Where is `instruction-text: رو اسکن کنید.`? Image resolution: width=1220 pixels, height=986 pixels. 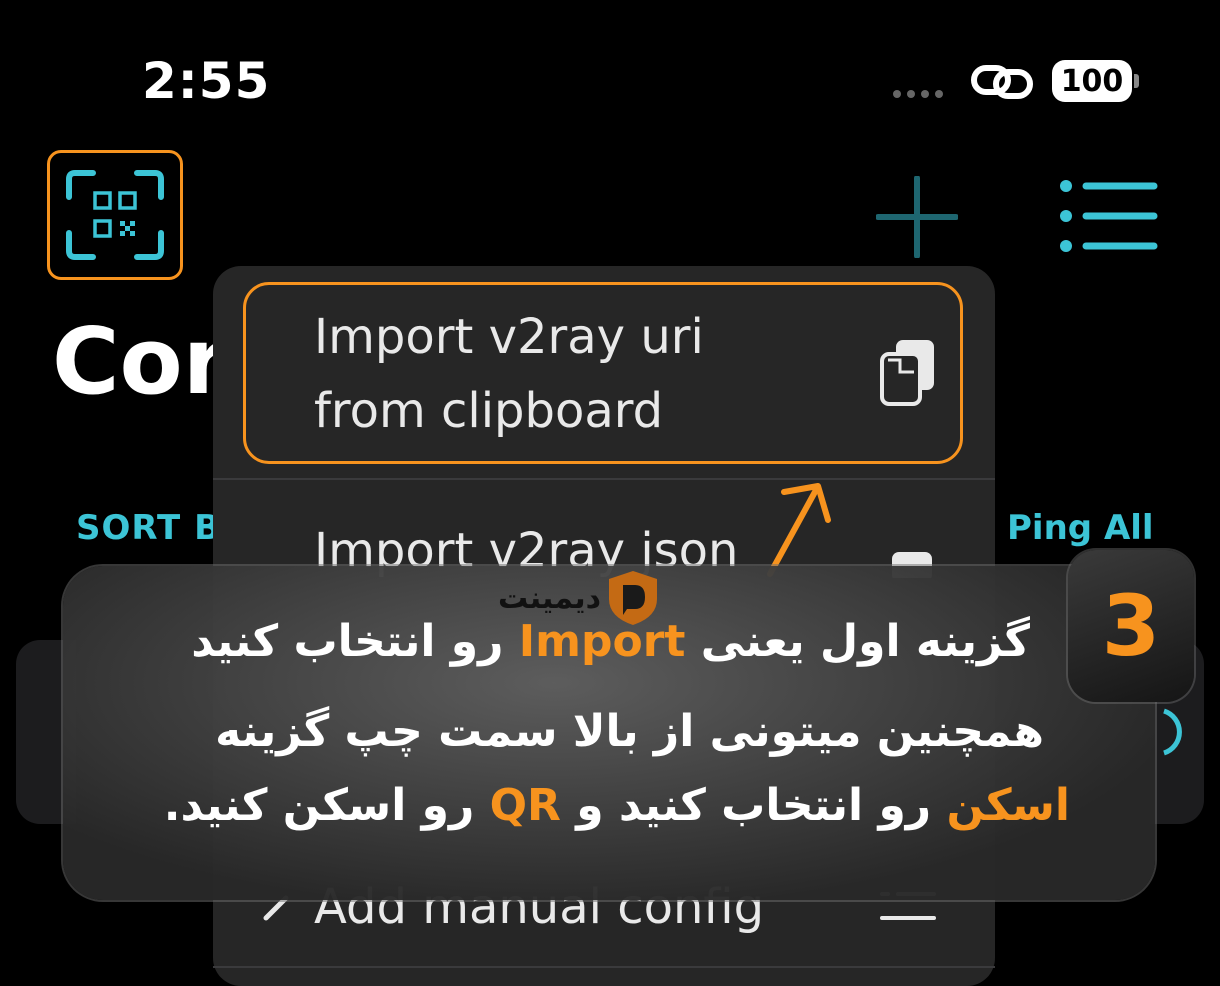
instruction-text: رو اسکن کنید. is located at coordinates (326, 805).